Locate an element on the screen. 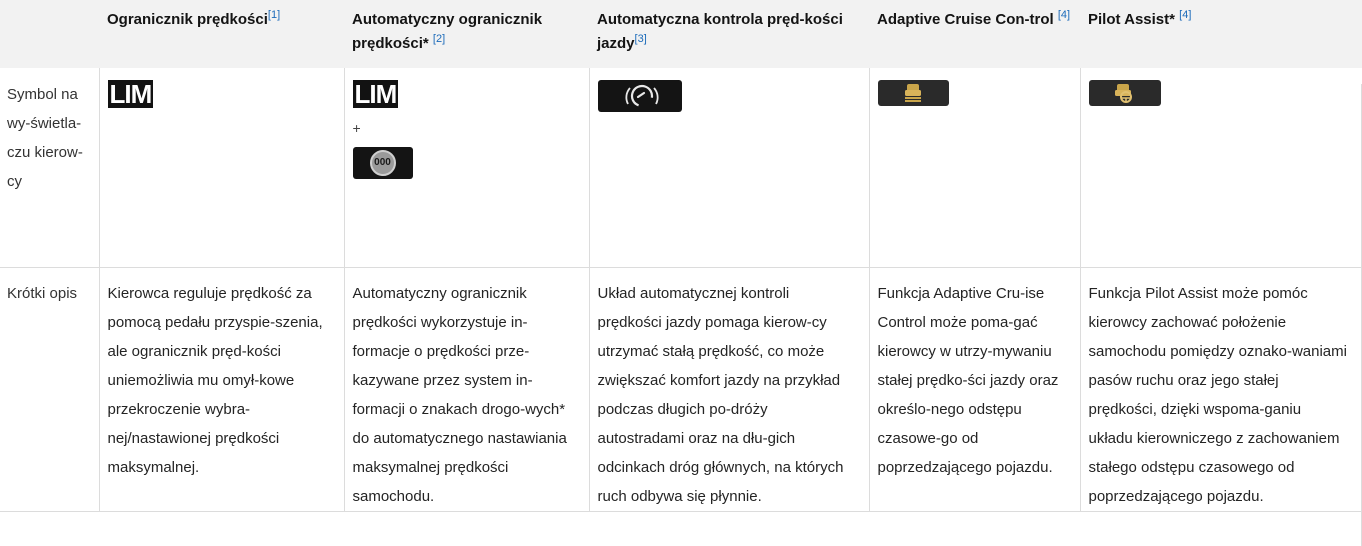 Image resolution: width=1362 pixels, height=546 pixels. pilot-assist-icon is located at coordinates (1124, 93).